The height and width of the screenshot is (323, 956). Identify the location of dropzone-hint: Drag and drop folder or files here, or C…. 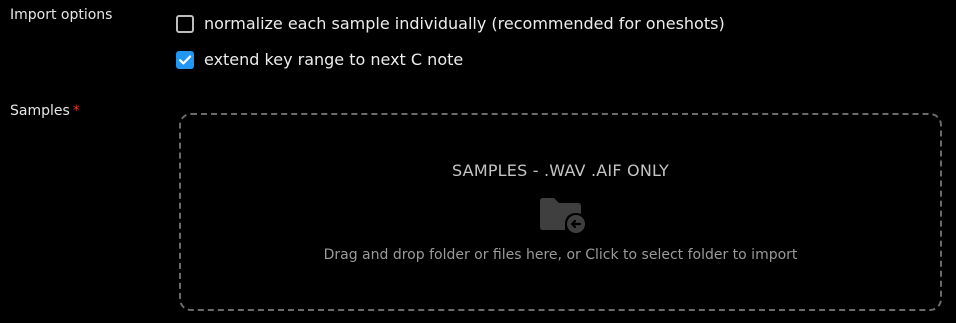
(560, 255).